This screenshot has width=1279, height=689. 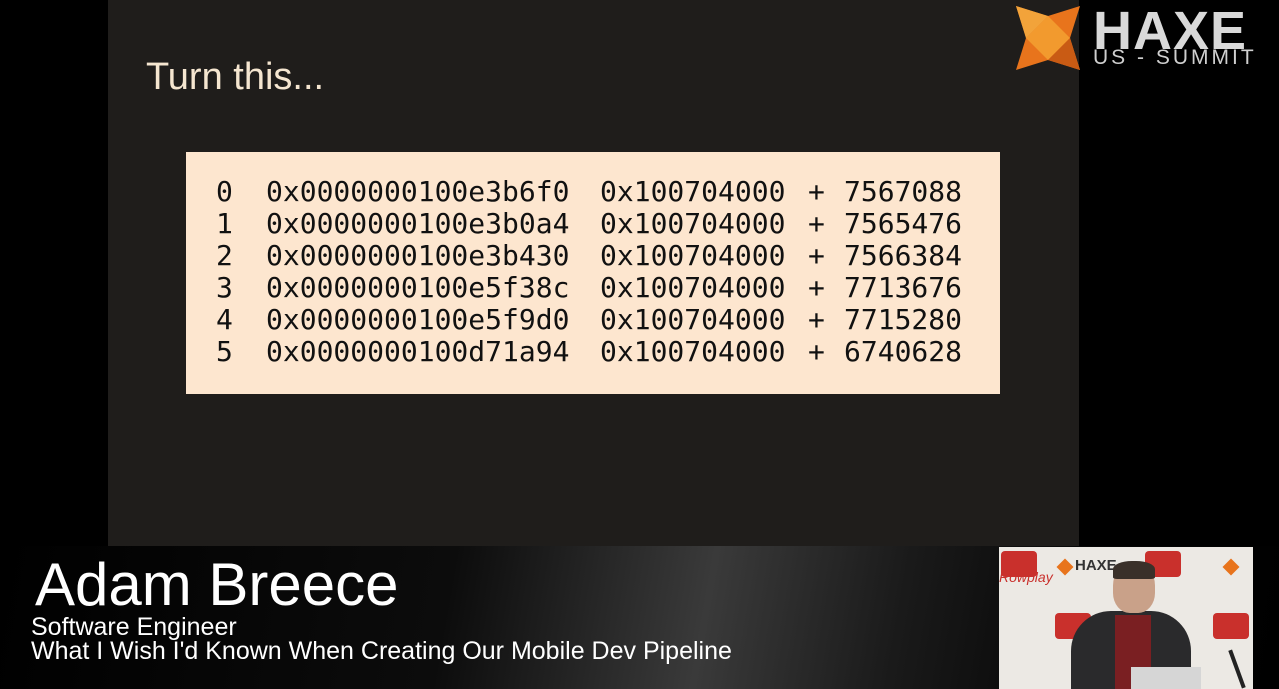 What do you see at coordinates (224, 287) in the screenshot?
I see `frame-index: 3` at bounding box center [224, 287].